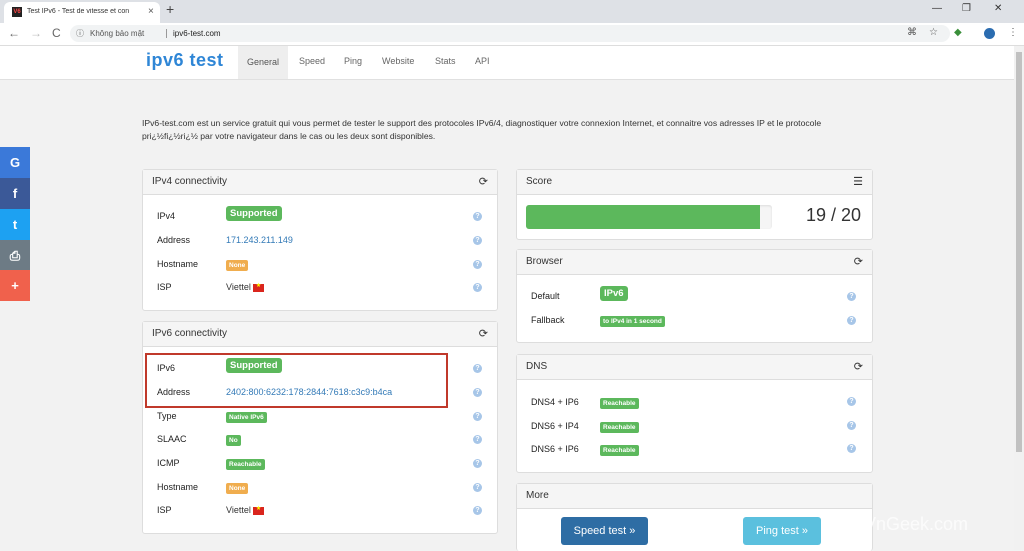  Describe the element at coordinates (1019, 252) in the screenshot. I see `scrollbar-thumb` at that location.